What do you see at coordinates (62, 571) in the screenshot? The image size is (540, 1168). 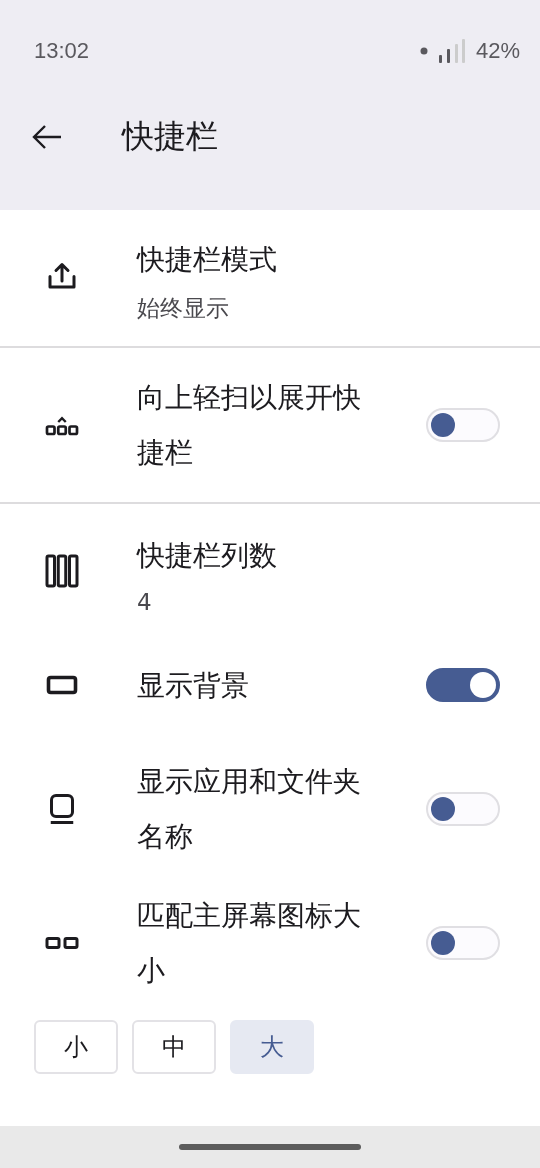 I see `columns-icon` at bounding box center [62, 571].